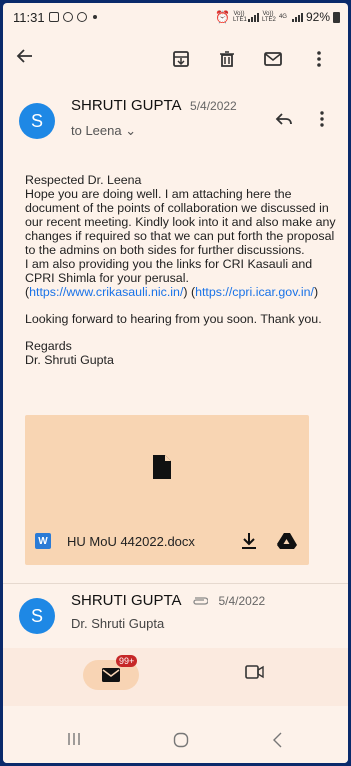 The height and width of the screenshot is (766, 351). Describe the element at coordinates (162, 469) in the screenshot. I see `document-icon` at that location.